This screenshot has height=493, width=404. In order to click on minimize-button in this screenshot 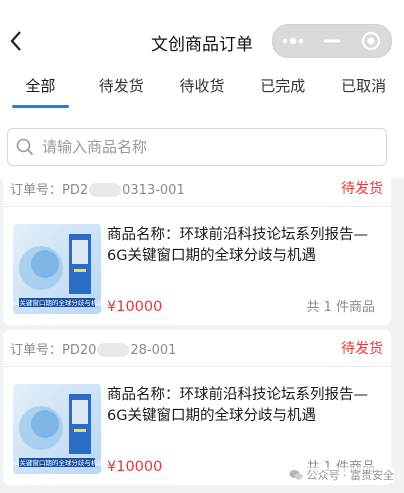, I will do `click(332, 41)`.